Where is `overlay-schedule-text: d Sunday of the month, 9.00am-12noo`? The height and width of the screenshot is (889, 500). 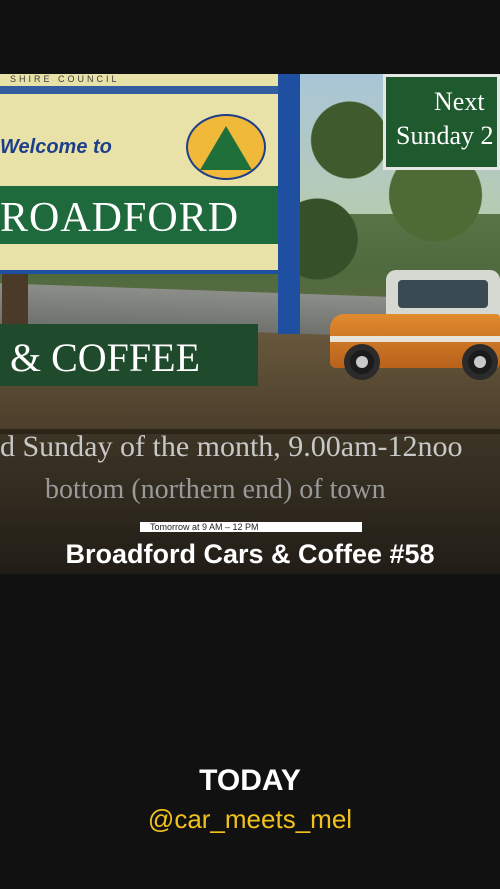 overlay-schedule-text: d Sunday of the month, 9.00am-12noo is located at coordinates (231, 446).